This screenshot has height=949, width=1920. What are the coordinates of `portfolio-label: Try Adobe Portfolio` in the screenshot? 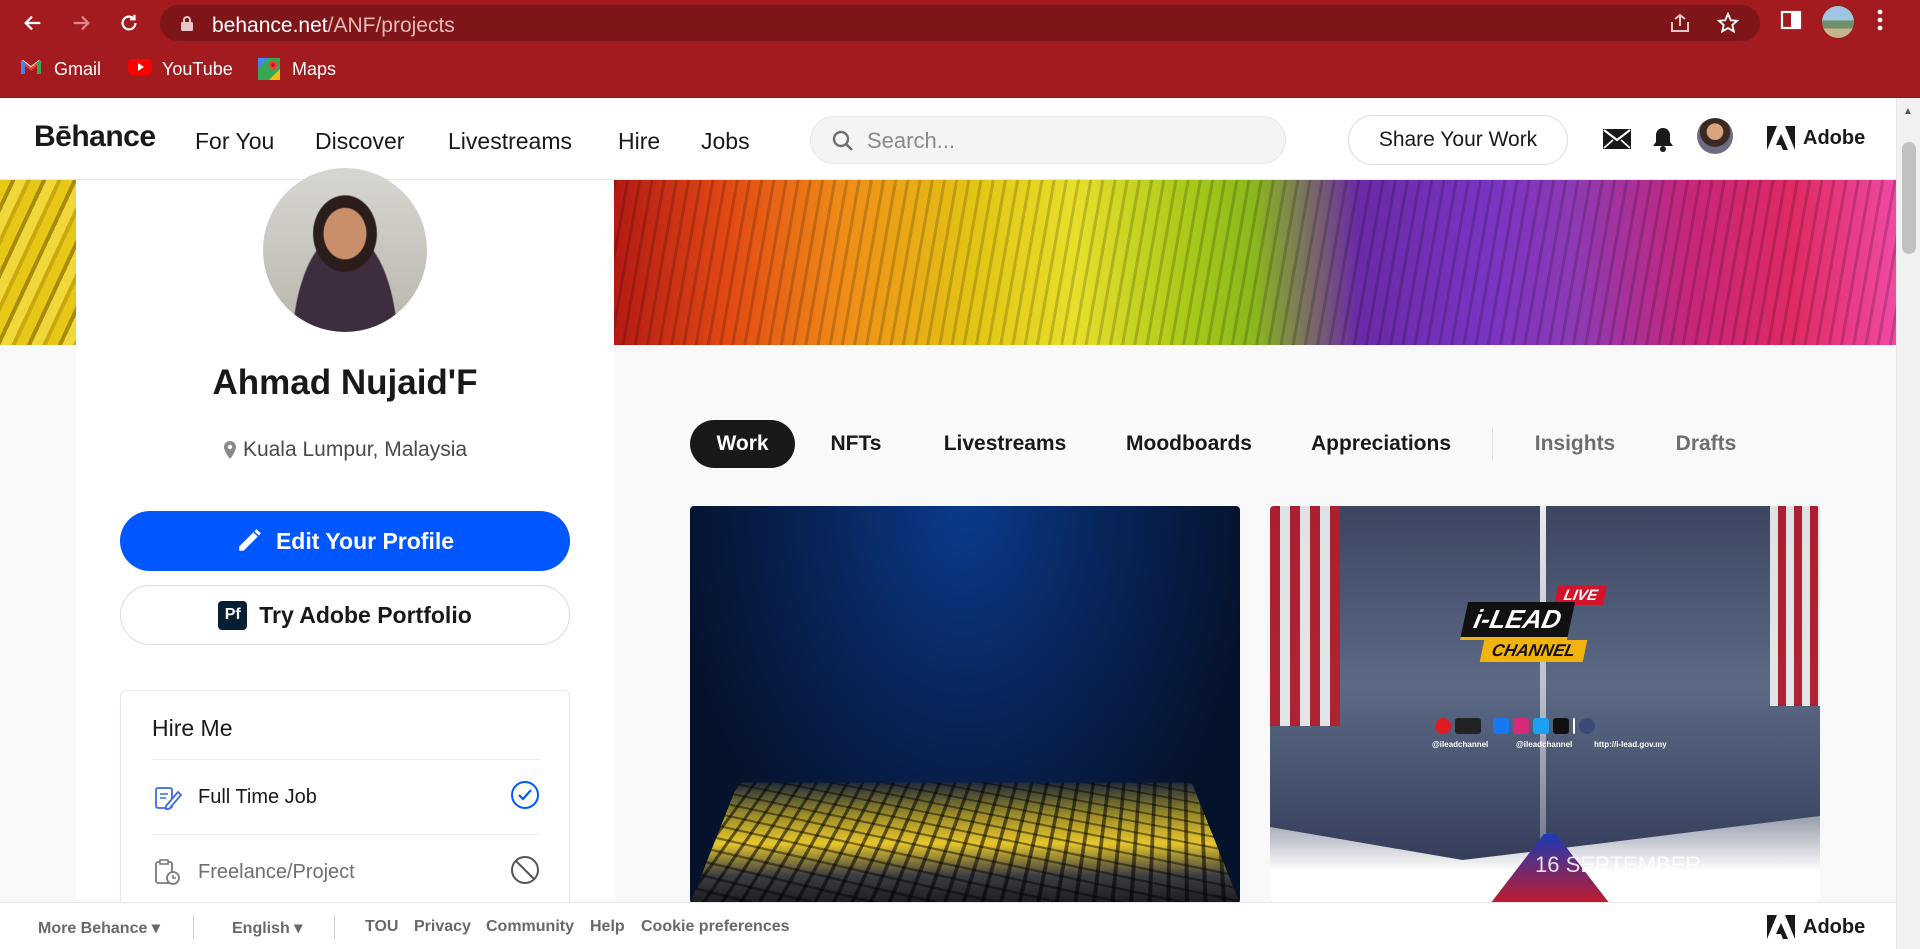 It's located at (365, 614).